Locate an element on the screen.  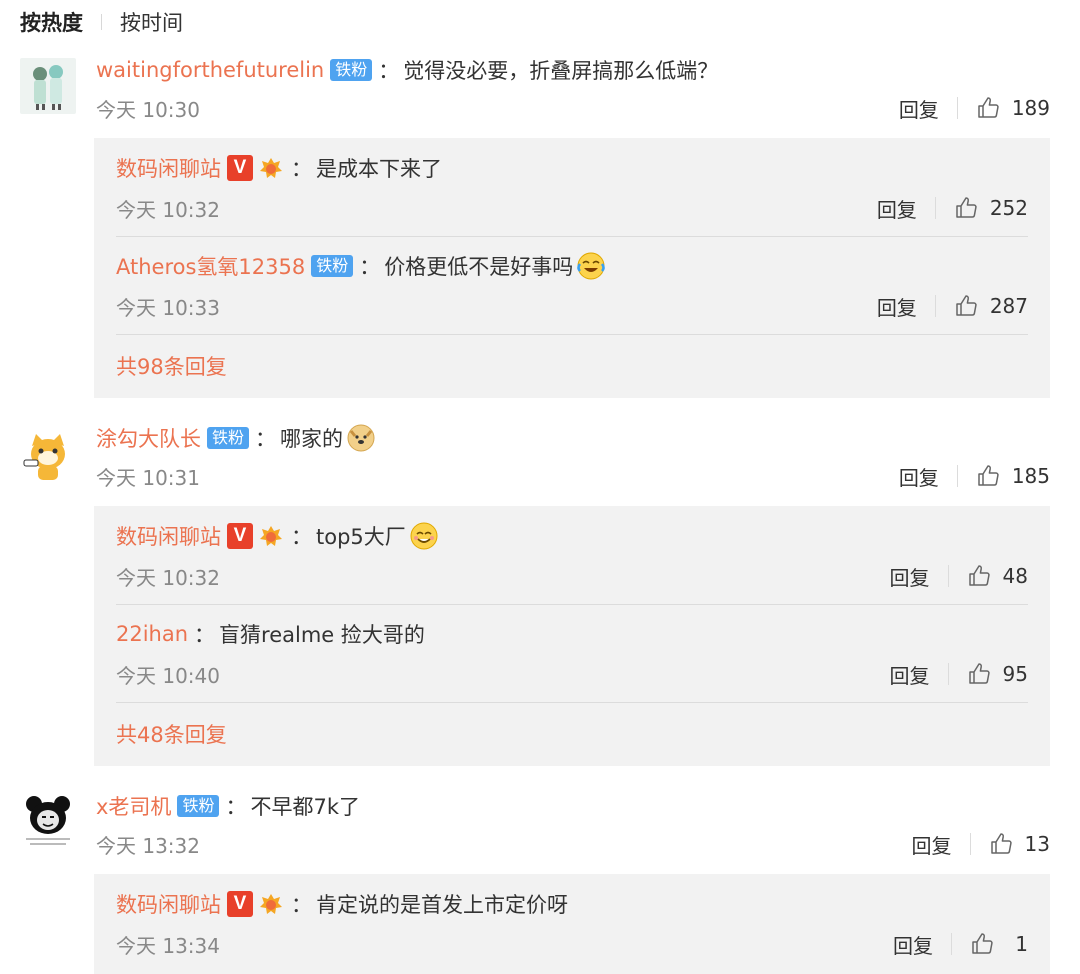
comment-time: 今天 13:32 is located at coordinates (148, 845).